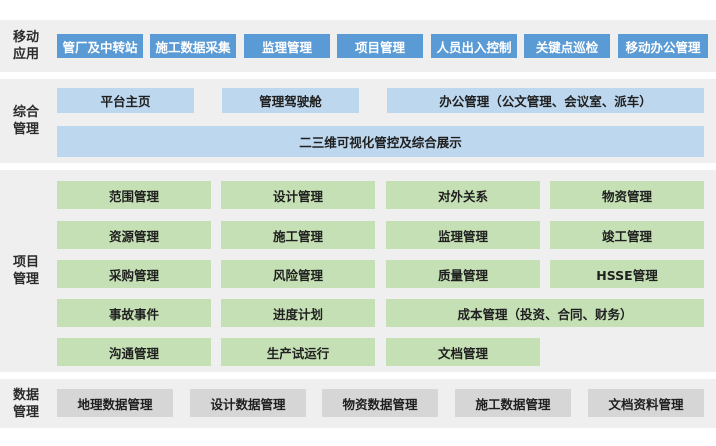  Describe the element at coordinates (134, 195) in the screenshot. I see `project-item-scope: 范围管理` at that location.